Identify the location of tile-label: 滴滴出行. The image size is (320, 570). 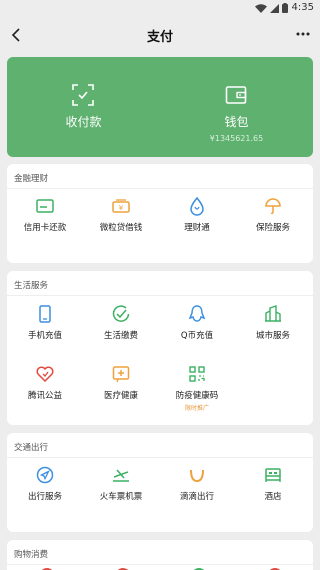
(196, 497).